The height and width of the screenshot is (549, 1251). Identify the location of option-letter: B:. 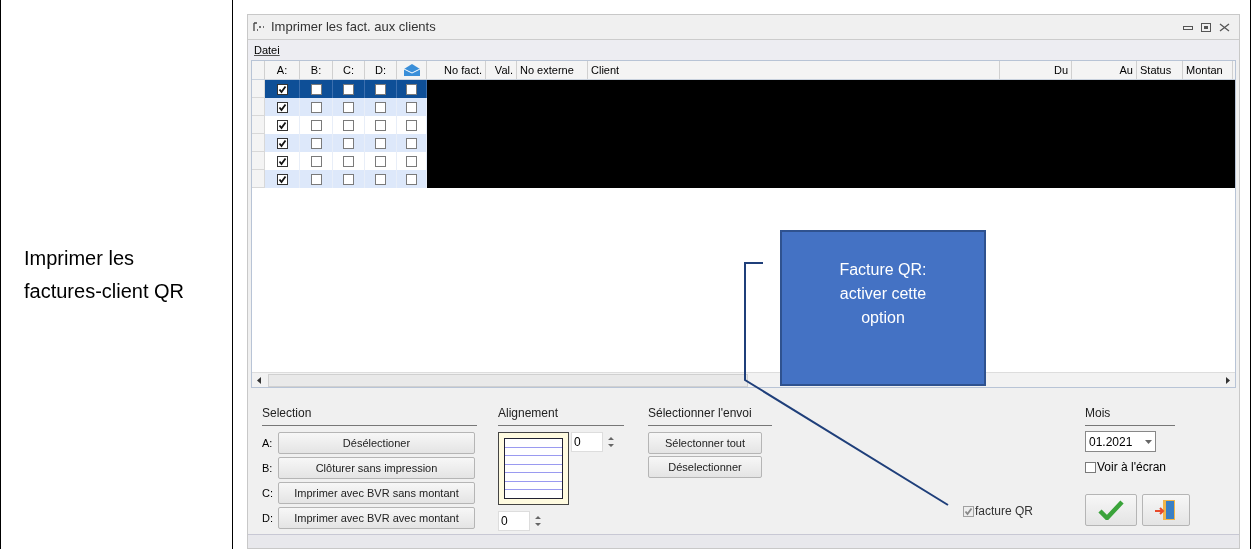
(268, 468).